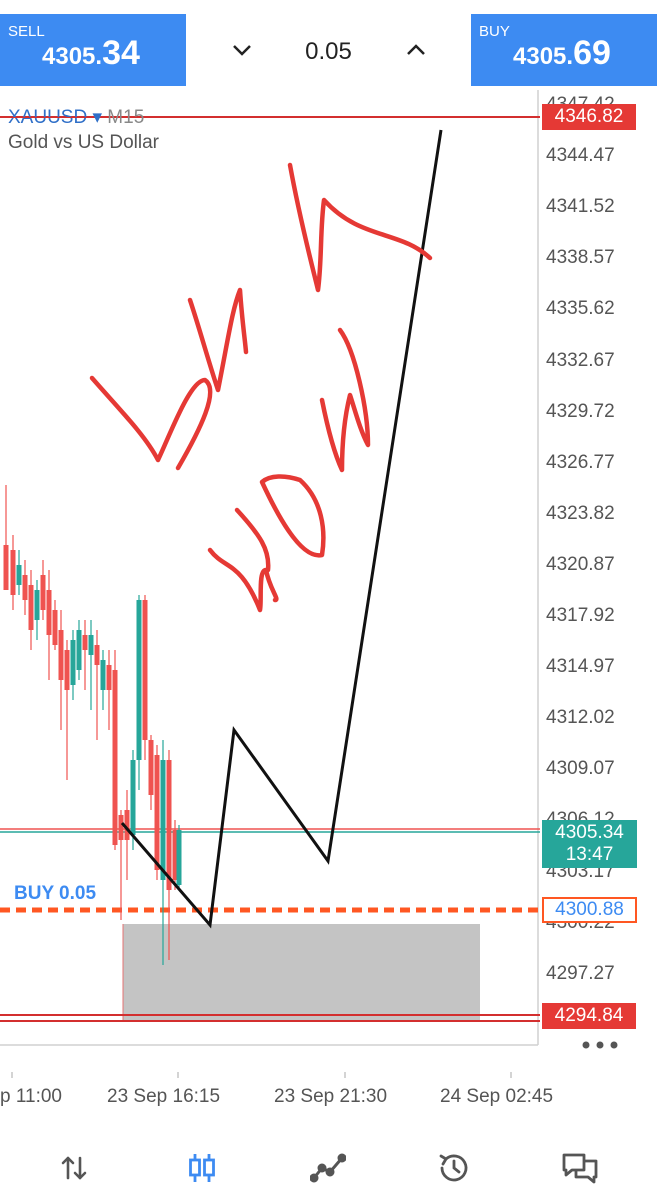  I want to click on price-tick-label: 4341.52, so click(580, 207).